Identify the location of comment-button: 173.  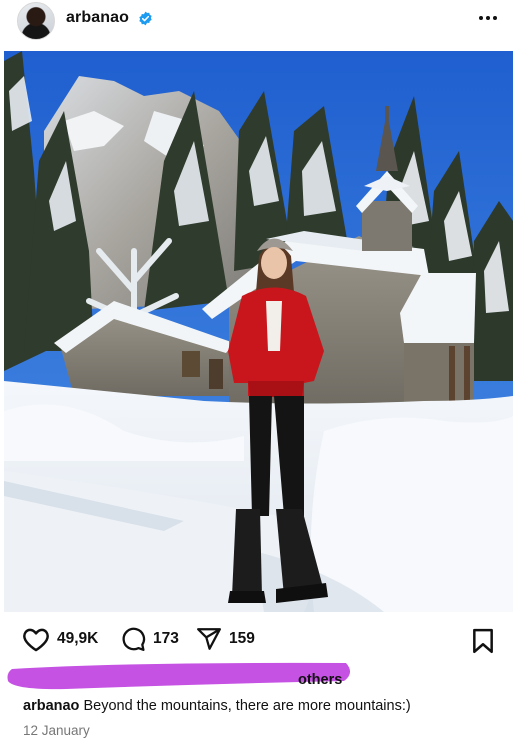
(149, 639).